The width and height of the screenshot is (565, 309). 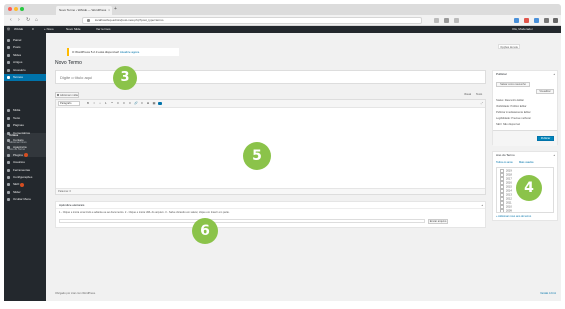 What do you see at coordinates (479, 94) in the screenshot?
I see `tab-text: Texto` at bounding box center [479, 94].